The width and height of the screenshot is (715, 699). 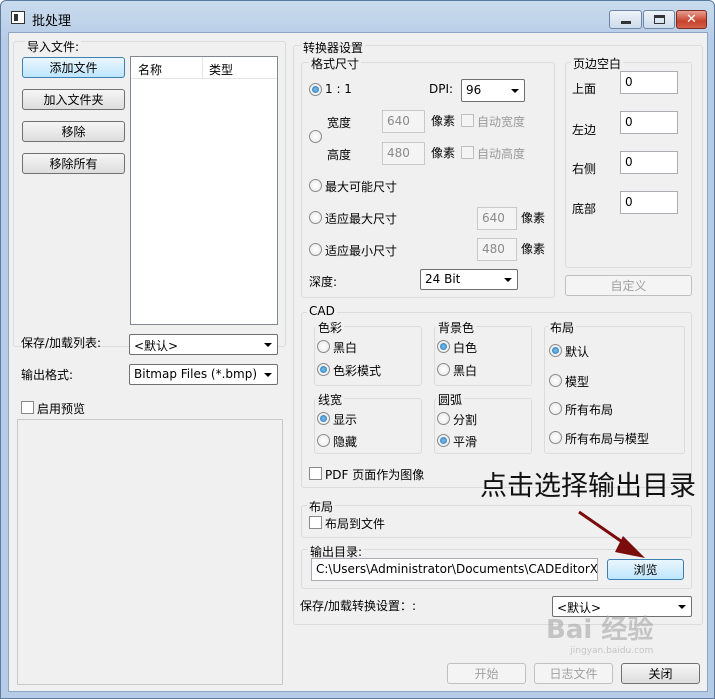 I want to click on auto-height-label: 自动高度, so click(x=501, y=154).